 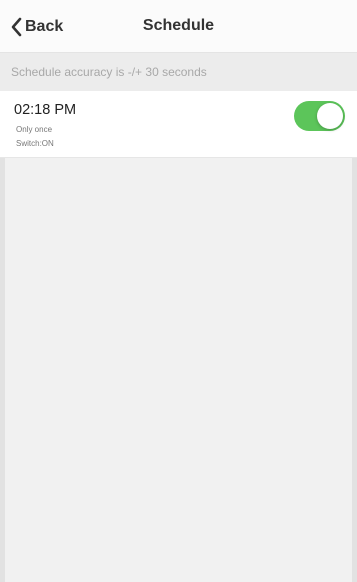 What do you see at coordinates (16, 27) in the screenshot?
I see `chevron-left-icon` at bounding box center [16, 27].